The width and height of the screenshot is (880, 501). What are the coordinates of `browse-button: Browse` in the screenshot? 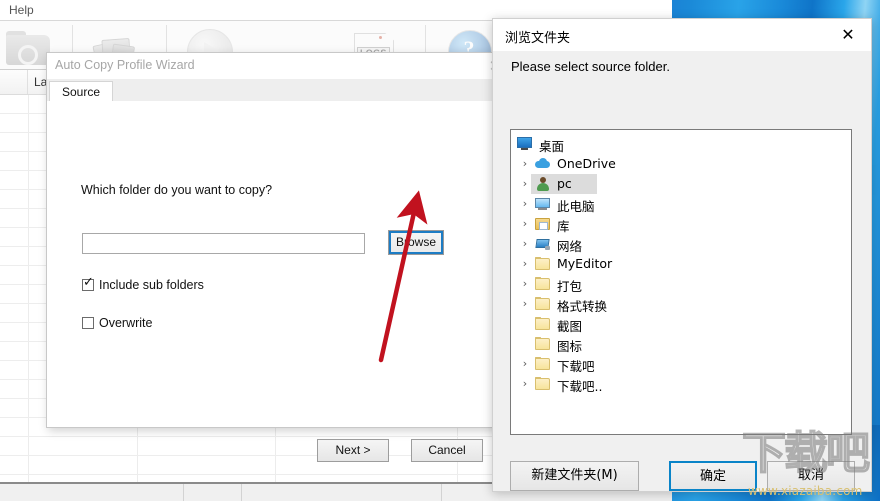 It's located at (416, 242).